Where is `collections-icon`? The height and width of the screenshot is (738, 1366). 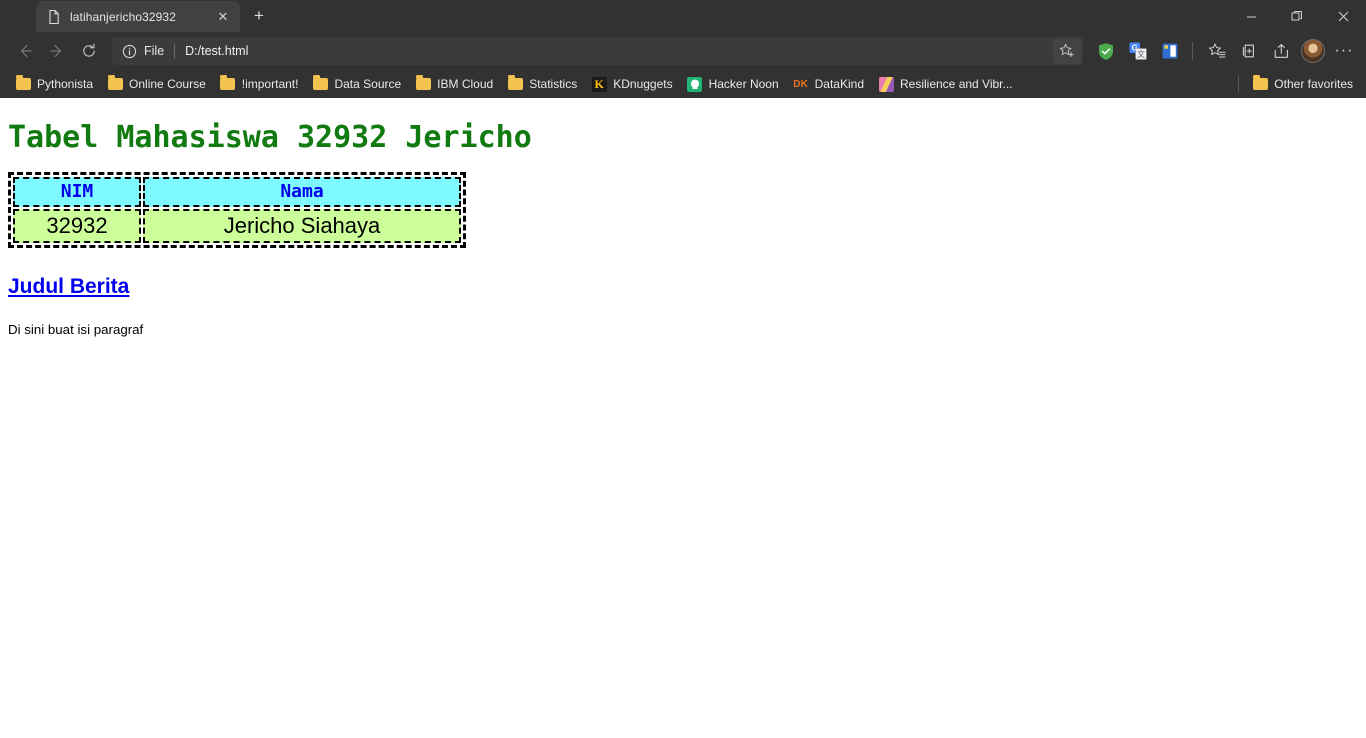
collections-icon is located at coordinates (1249, 51).